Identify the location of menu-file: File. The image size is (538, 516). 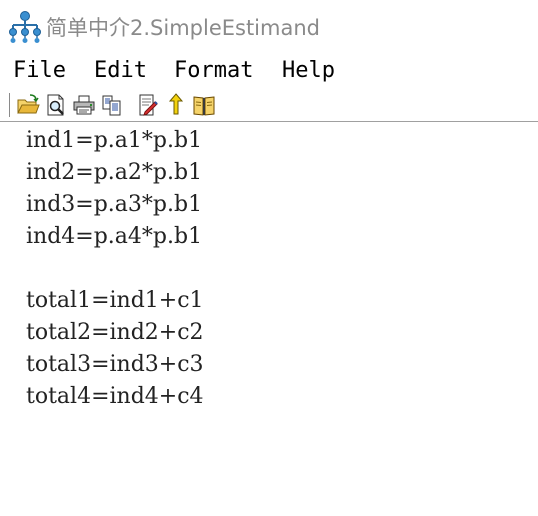
(39, 70).